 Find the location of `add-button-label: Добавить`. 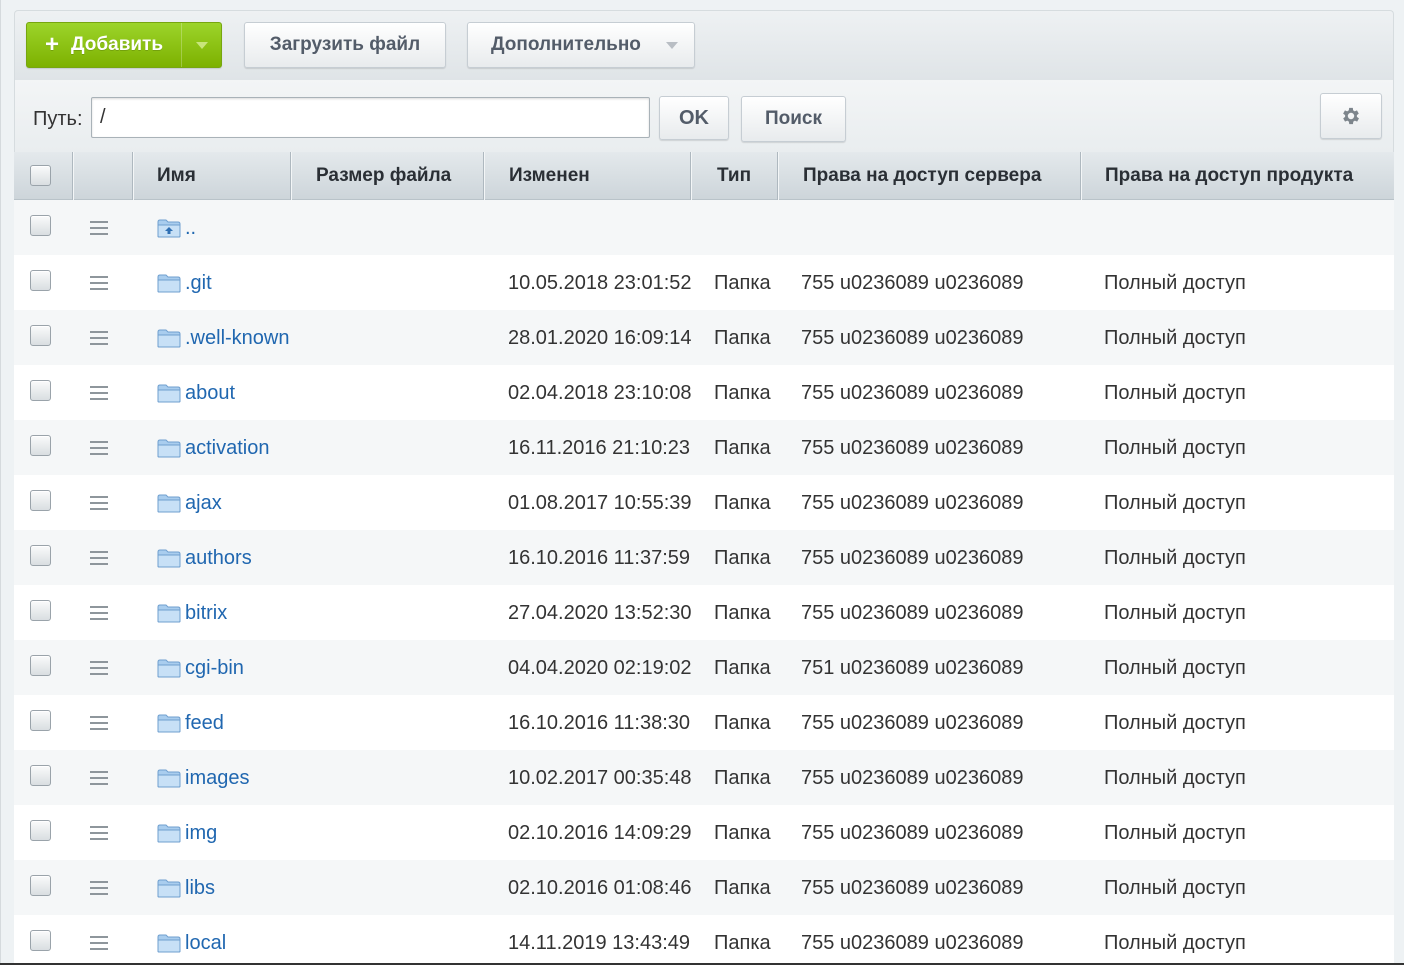

add-button-label: Добавить is located at coordinates (117, 44).